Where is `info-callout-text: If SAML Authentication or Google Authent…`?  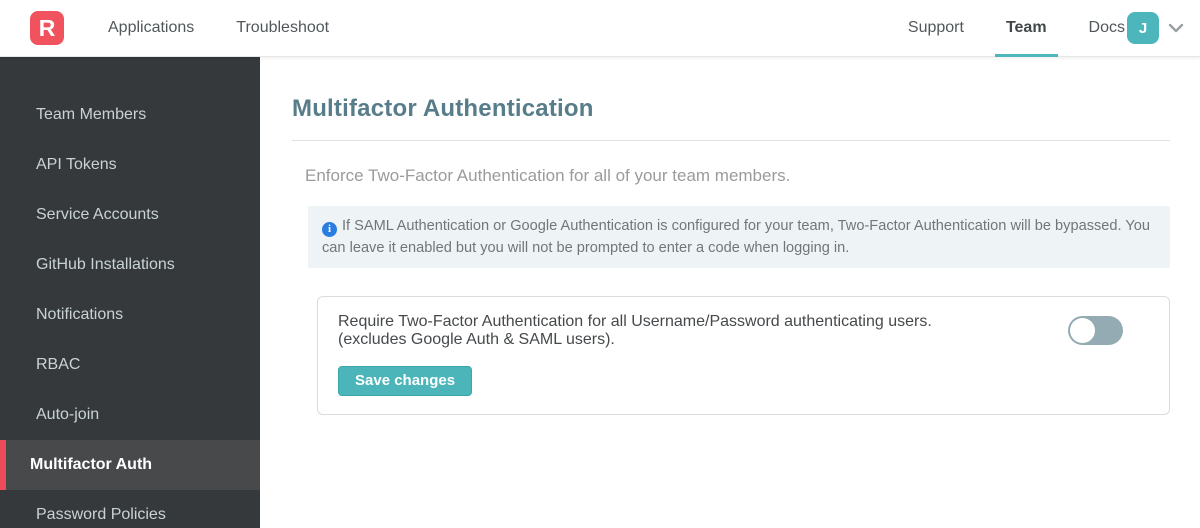 info-callout-text: If SAML Authentication or Google Authent… is located at coordinates (736, 237).